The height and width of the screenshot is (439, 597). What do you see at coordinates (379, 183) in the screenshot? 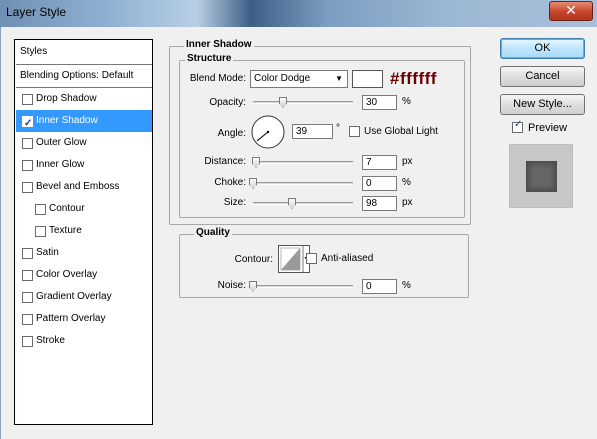
I see `choke-field: 0` at bounding box center [379, 183].